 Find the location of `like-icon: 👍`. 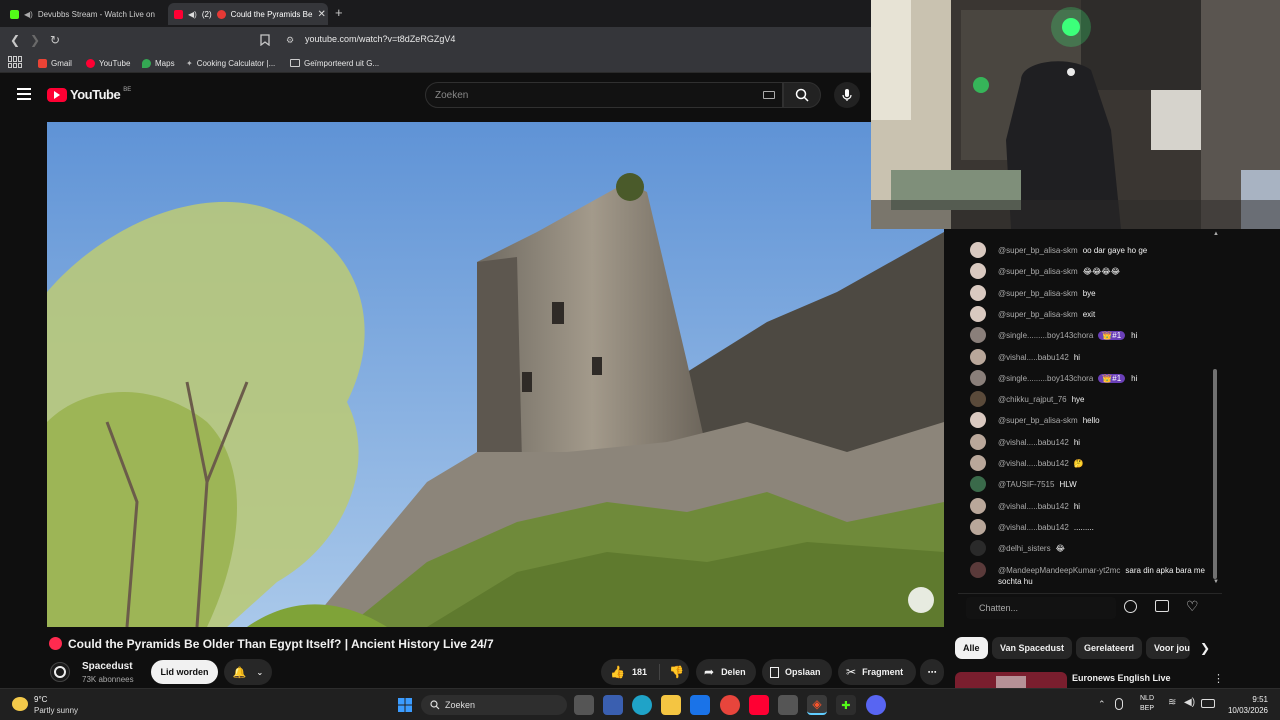

like-icon: 👍 is located at coordinates (617, 672).